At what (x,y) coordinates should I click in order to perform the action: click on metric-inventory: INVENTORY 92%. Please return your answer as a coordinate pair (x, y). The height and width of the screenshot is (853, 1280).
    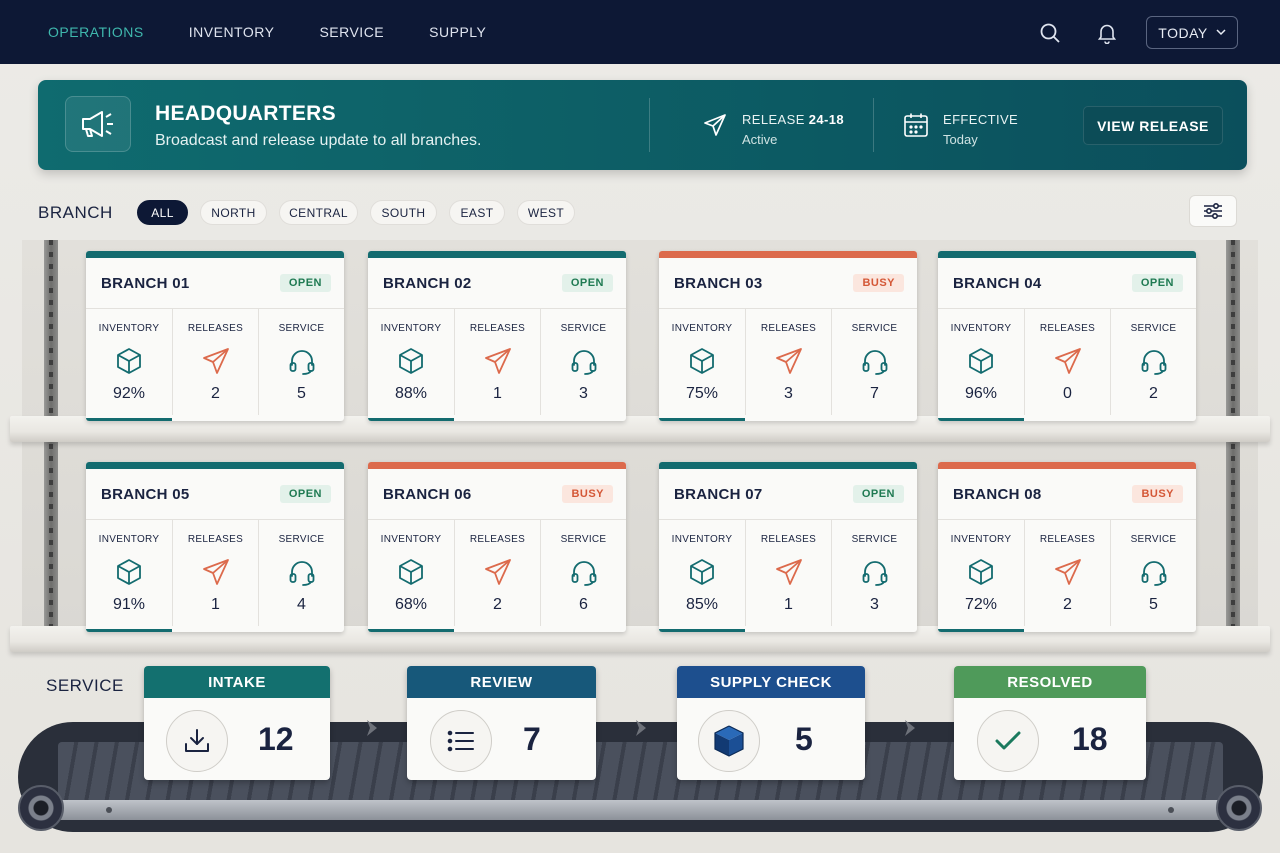
    Looking at the image, I should click on (129, 362).